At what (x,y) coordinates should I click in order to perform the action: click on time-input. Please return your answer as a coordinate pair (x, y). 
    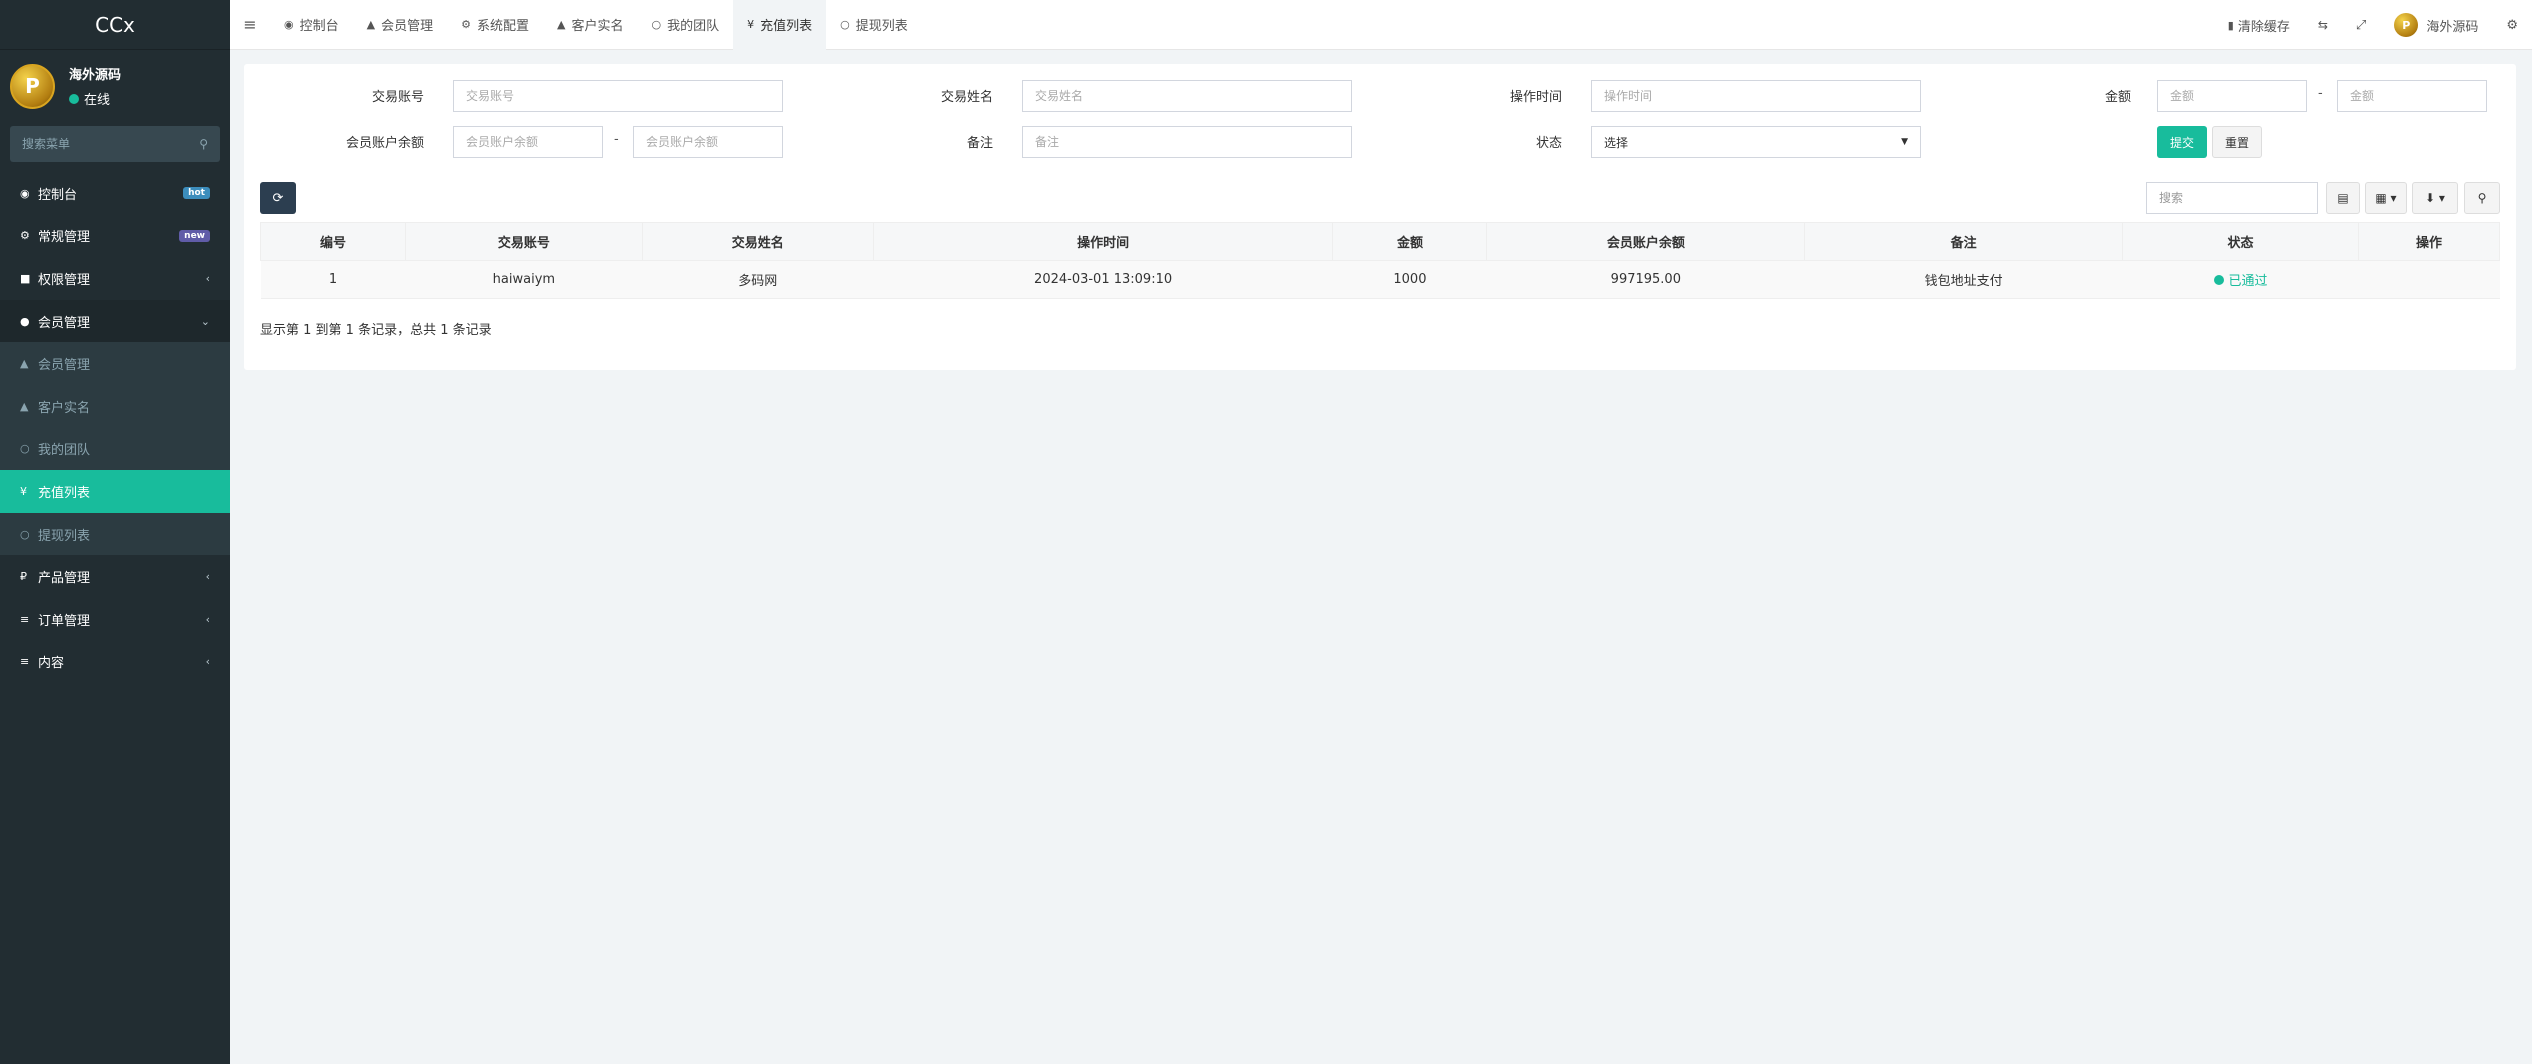
    Looking at the image, I should click on (1756, 96).